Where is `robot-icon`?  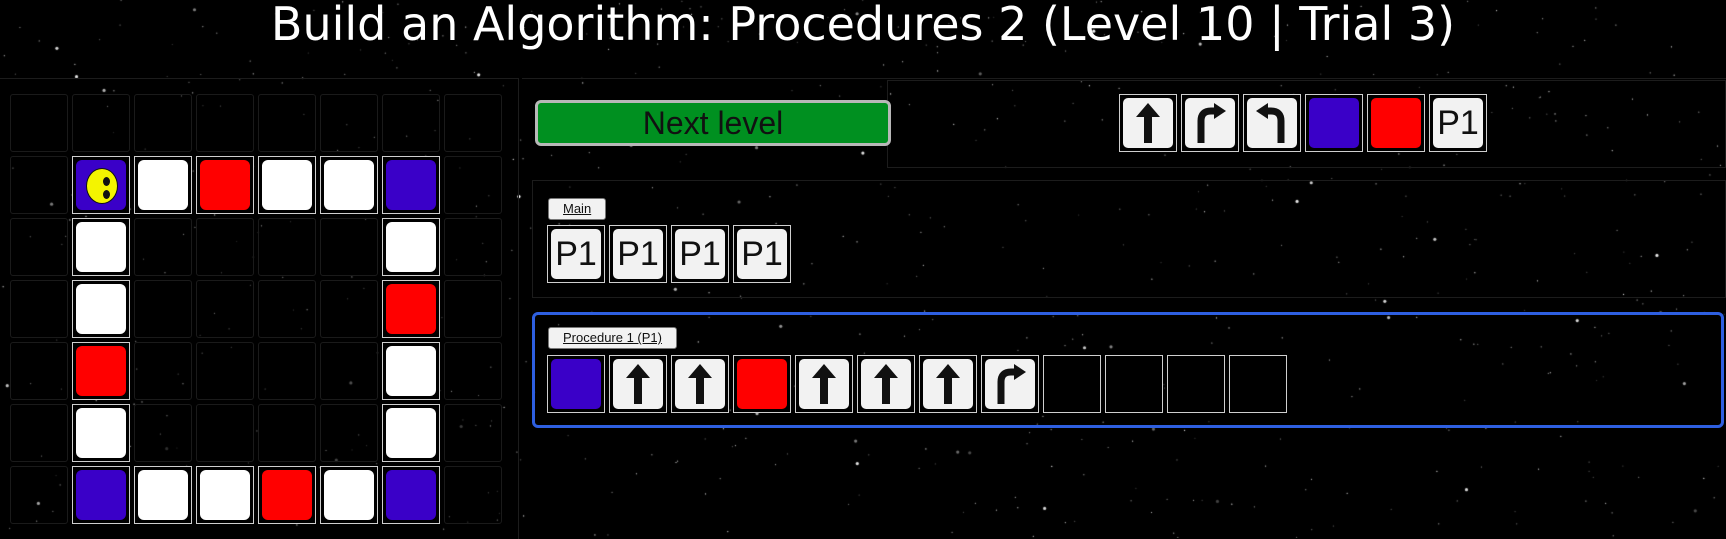 robot-icon is located at coordinates (102, 186).